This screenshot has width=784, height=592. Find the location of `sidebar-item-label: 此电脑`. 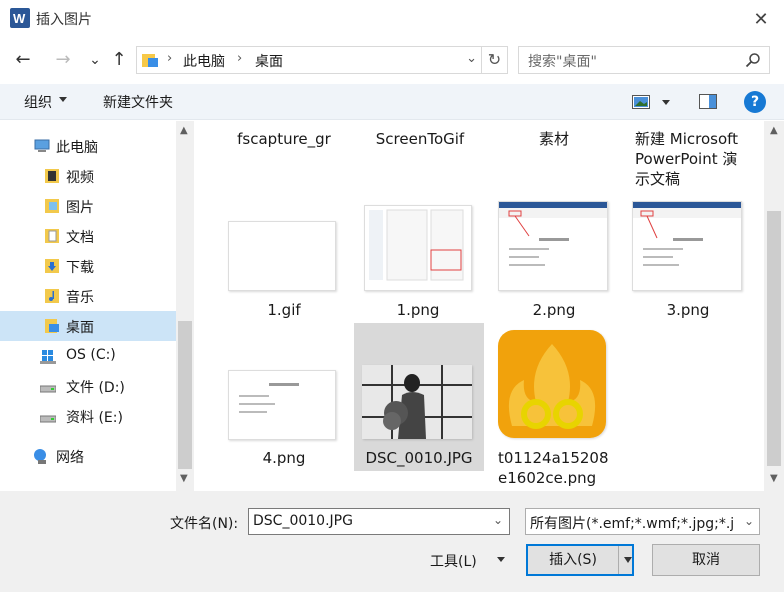

sidebar-item-label: 此电脑 is located at coordinates (77, 148).